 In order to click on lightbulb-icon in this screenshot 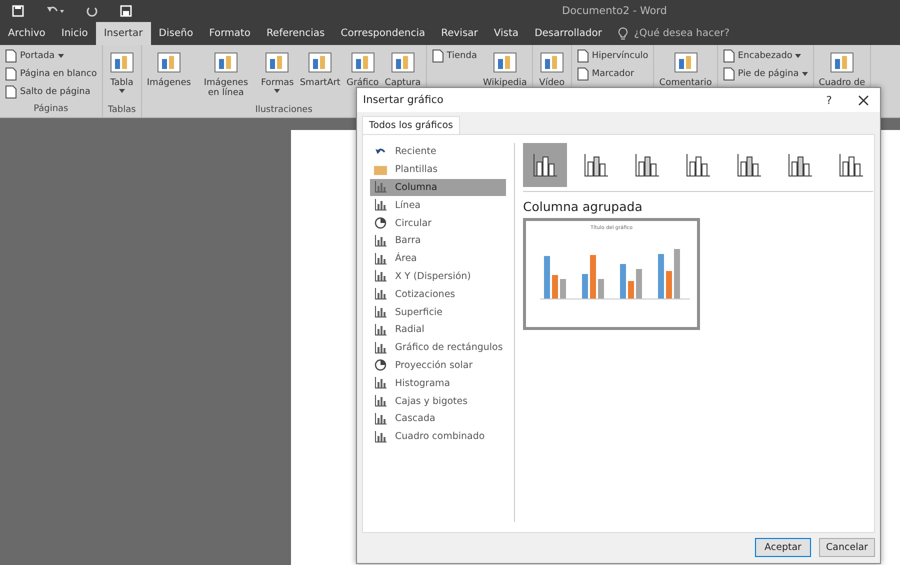, I will do `click(623, 33)`.